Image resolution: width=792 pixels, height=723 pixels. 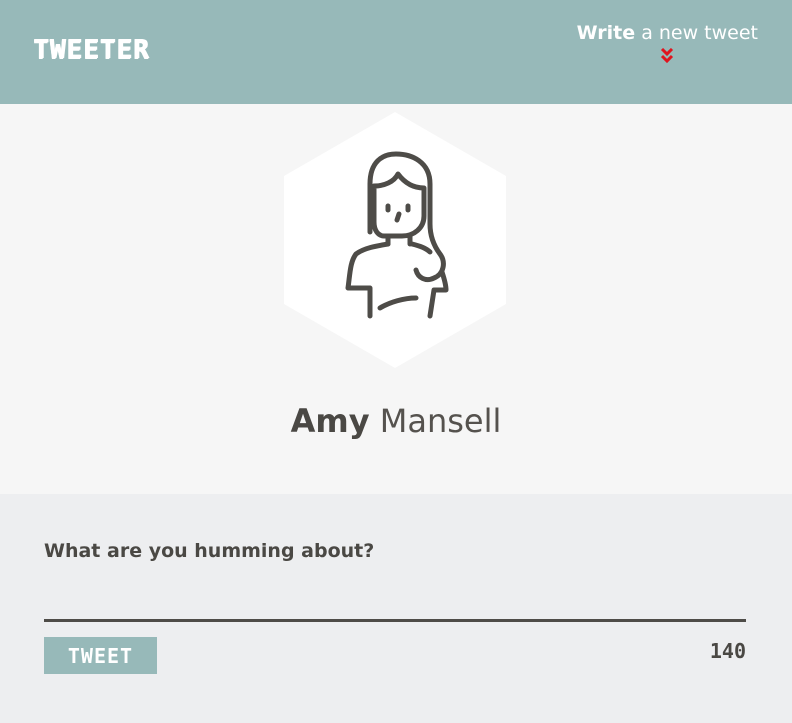 What do you see at coordinates (209, 551) in the screenshot?
I see `compose-prompt: What are you humming about?` at bounding box center [209, 551].